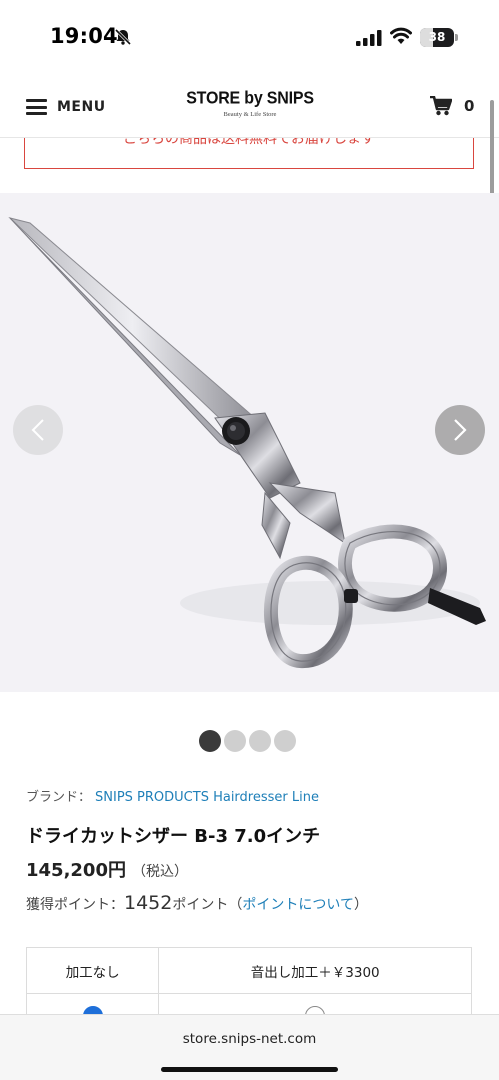 This screenshot has height=1080, width=499. I want to click on cart-button: 0, so click(452, 106).